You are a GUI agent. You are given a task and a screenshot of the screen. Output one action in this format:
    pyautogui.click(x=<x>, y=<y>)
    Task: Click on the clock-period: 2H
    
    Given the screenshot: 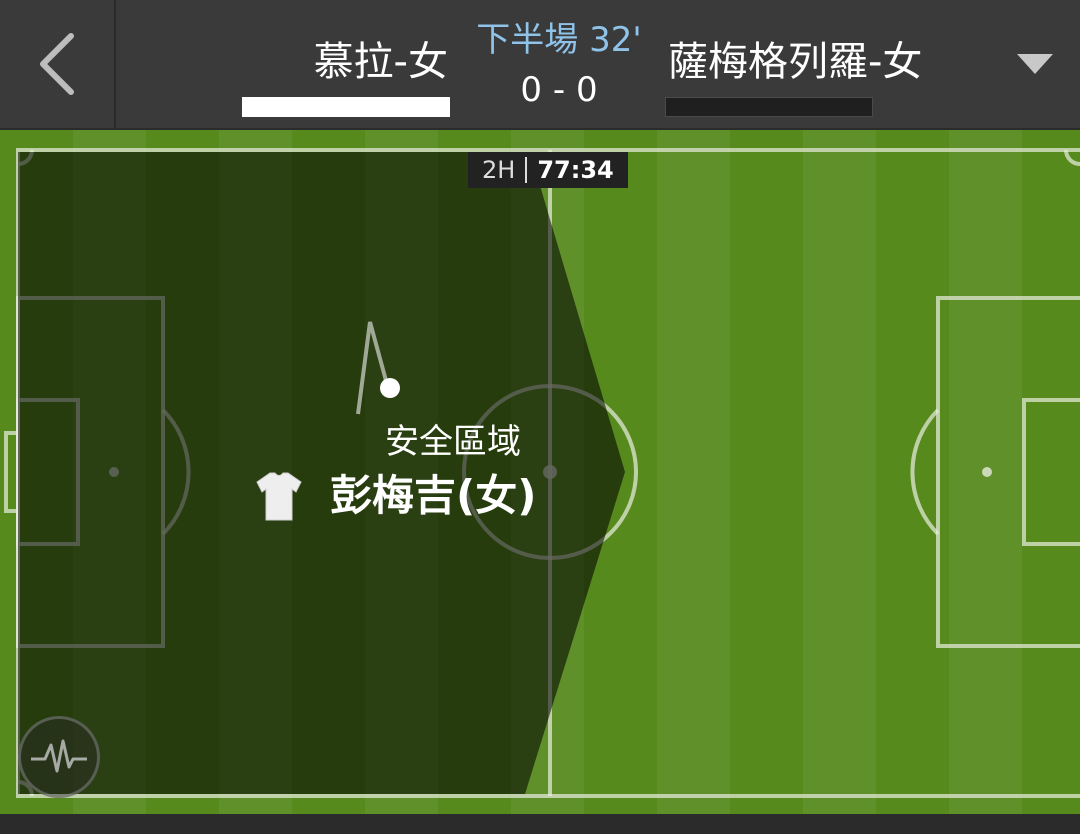 What is the action you would take?
    pyautogui.click(x=499, y=170)
    